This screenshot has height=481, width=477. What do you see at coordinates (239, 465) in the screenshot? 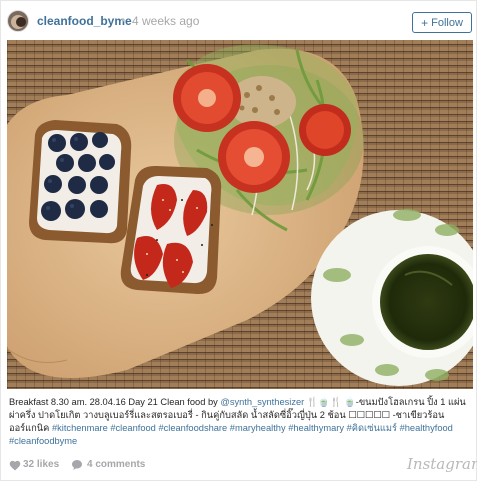
I see `post-footer: 32 likes 4 comments Instagram` at bounding box center [239, 465].